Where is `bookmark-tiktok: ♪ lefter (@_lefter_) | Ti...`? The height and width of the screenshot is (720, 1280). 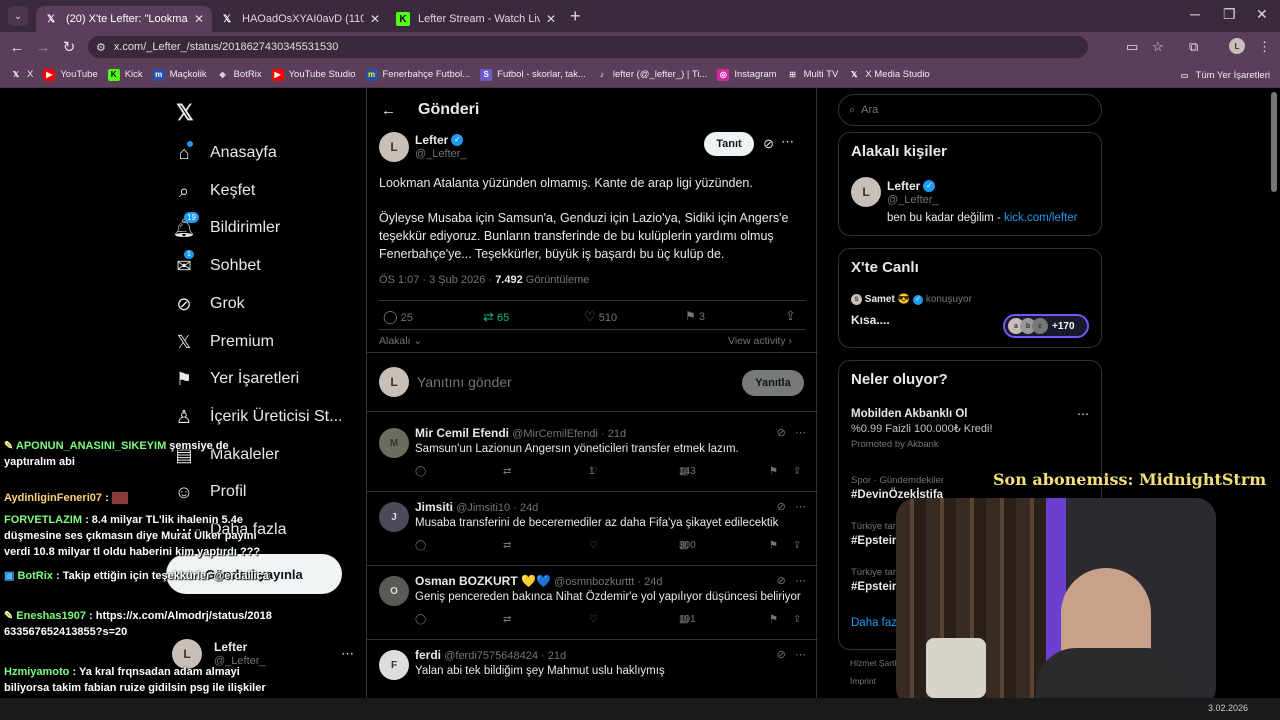 bookmark-tiktok: ♪ lefter (@_lefter_) | Ti... is located at coordinates (651, 75).